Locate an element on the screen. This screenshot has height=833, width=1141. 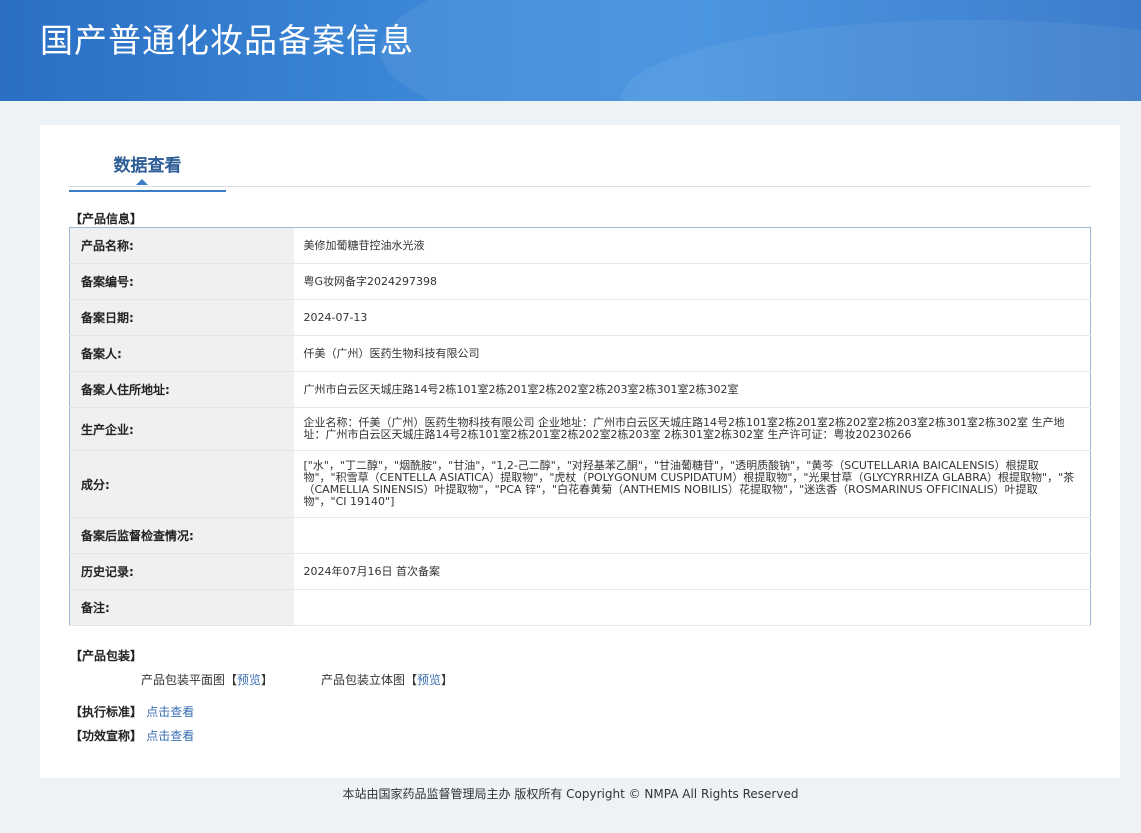
row-value-history: 2024年07月16日 首次备案 is located at coordinates (692, 571).